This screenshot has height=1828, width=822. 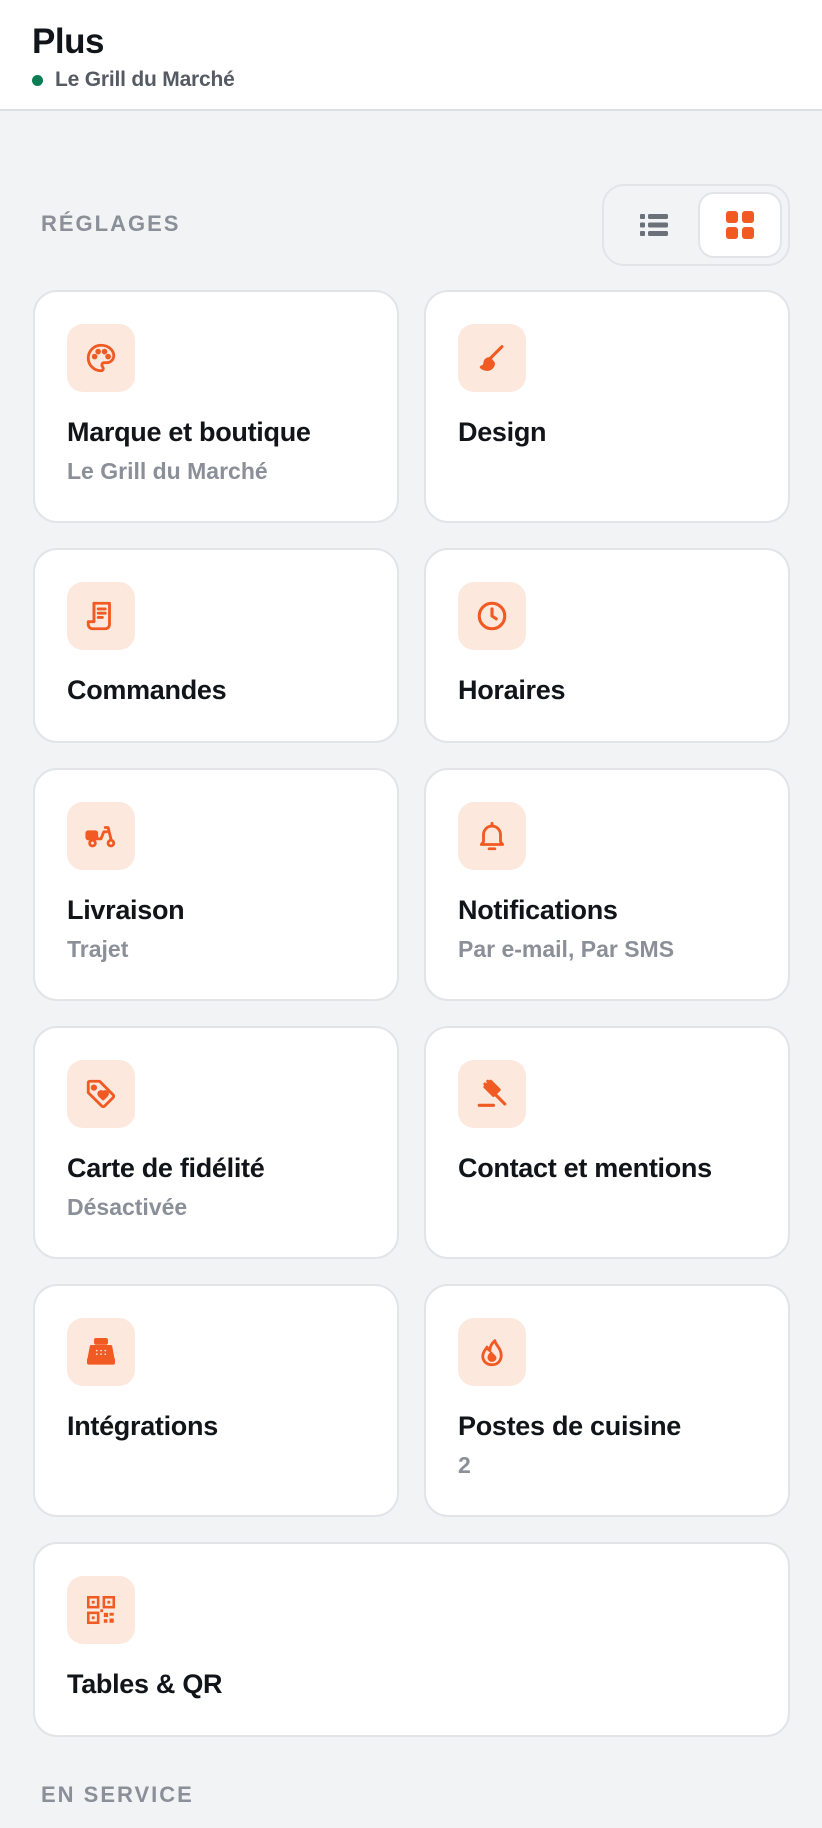 What do you see at coordinates (216, 406) in the screenshot?
I see `card-marque-et-boutique: Marque et boutique Le Grill du Marché` at bounding box center [216, 406].